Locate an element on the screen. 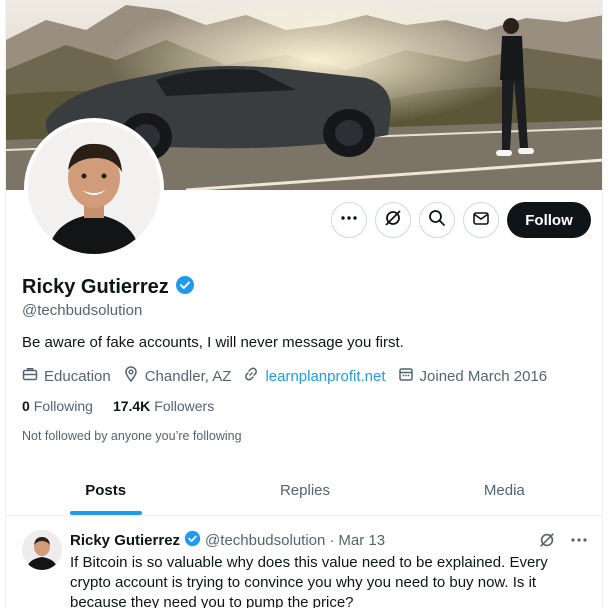 The height and width of the screenshot is (608, 608). location-text: Chandler, AZ is located at coordinates (188, 376).